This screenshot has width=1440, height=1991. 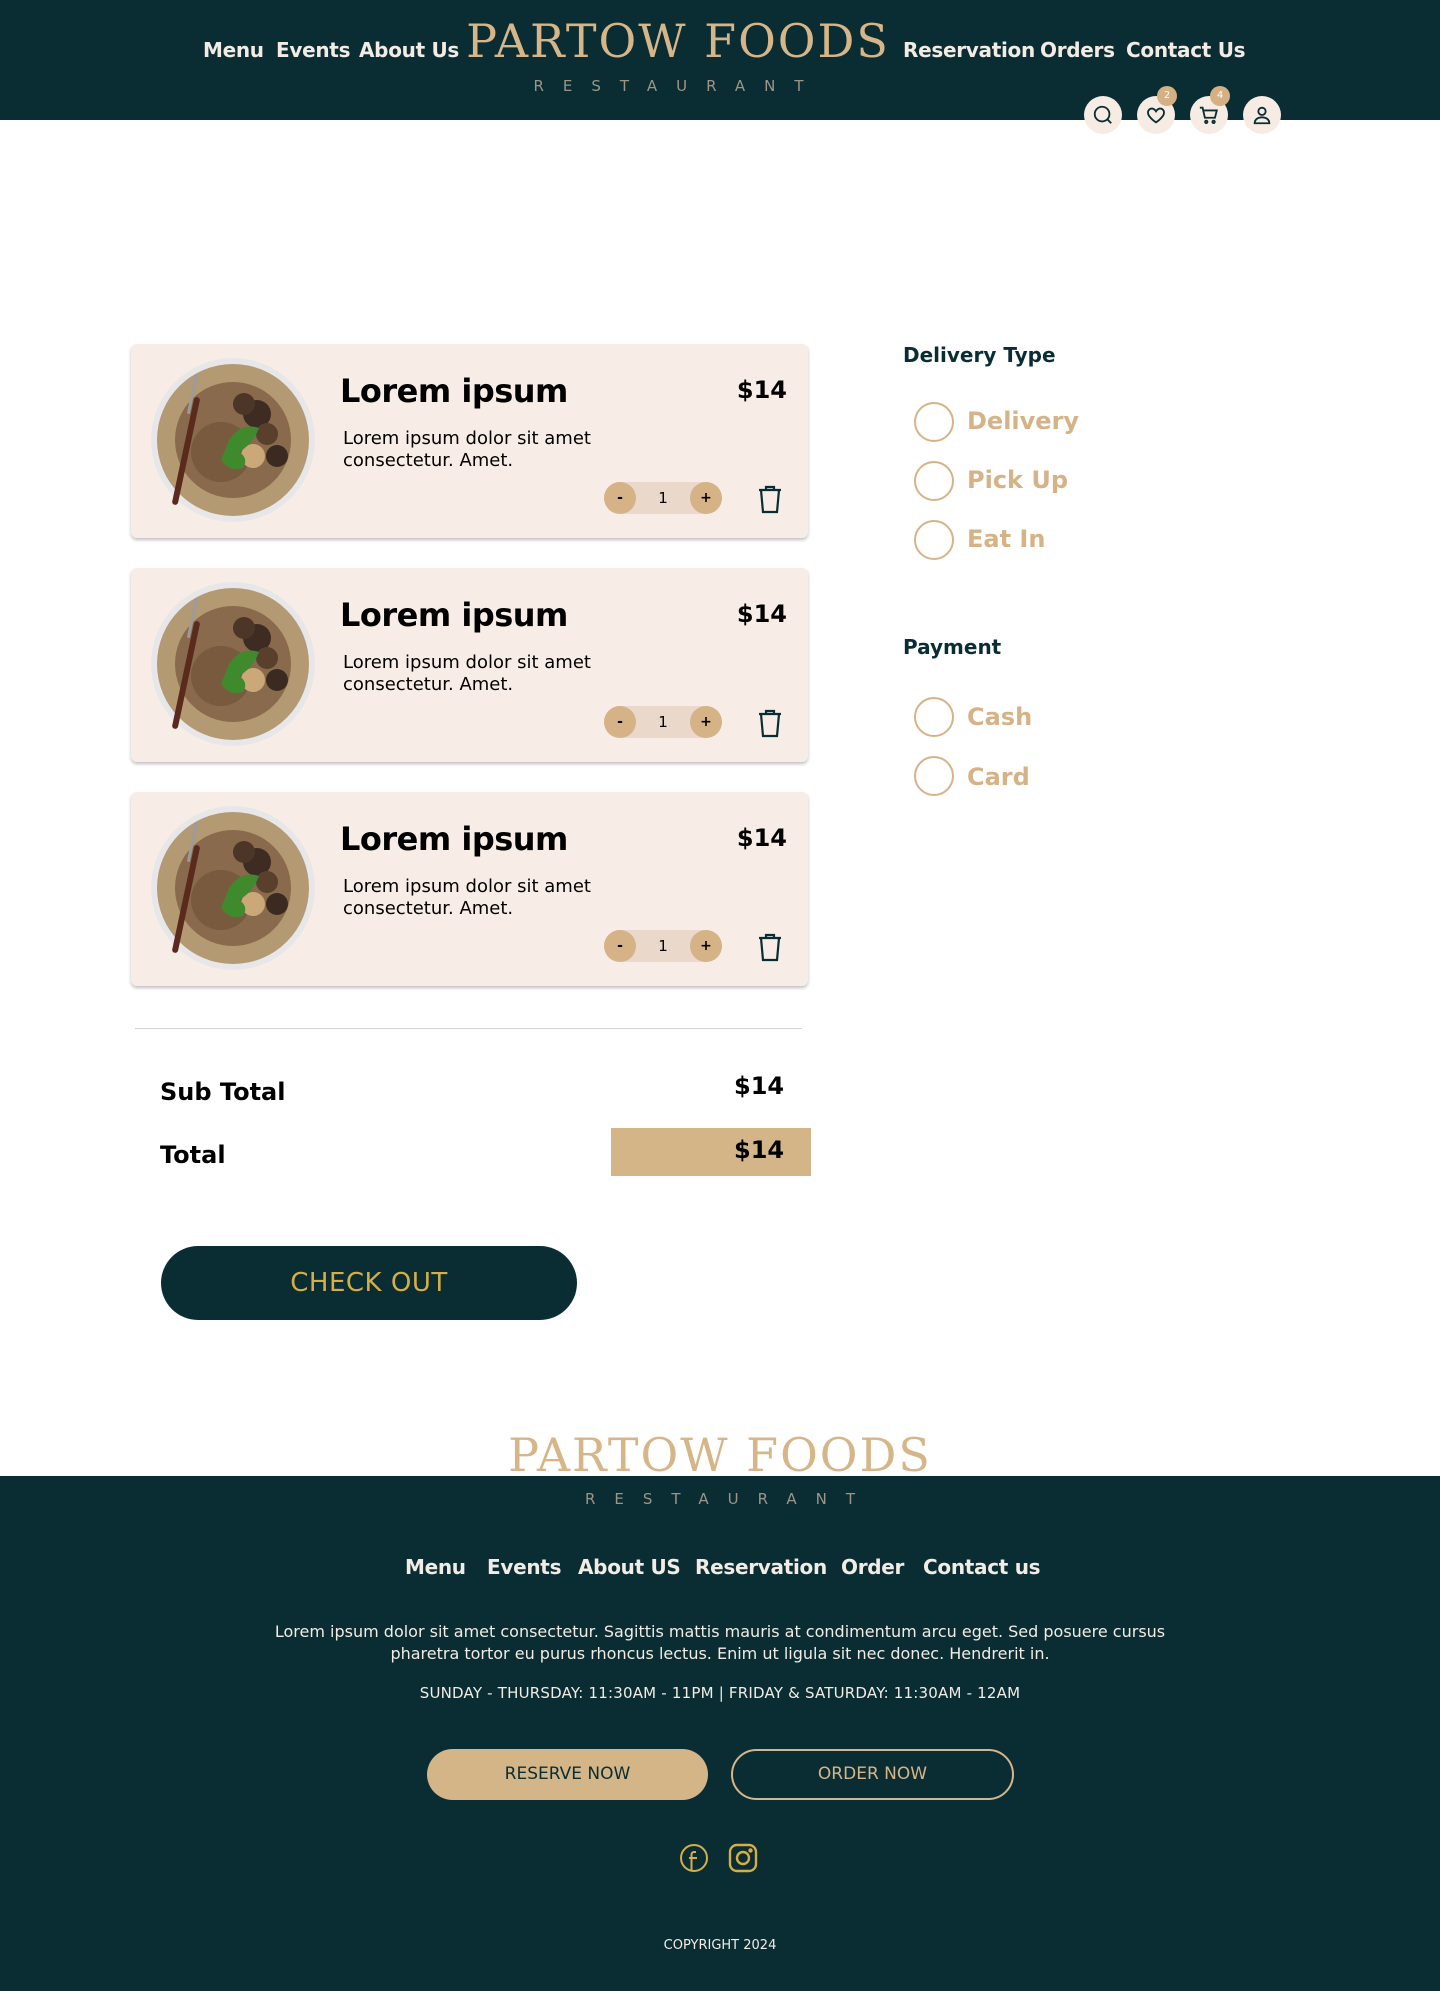 What do you see at coordinates (468, 1028) in the screenshot?
I see `cart-divider` at bounding box center [468, 1028].